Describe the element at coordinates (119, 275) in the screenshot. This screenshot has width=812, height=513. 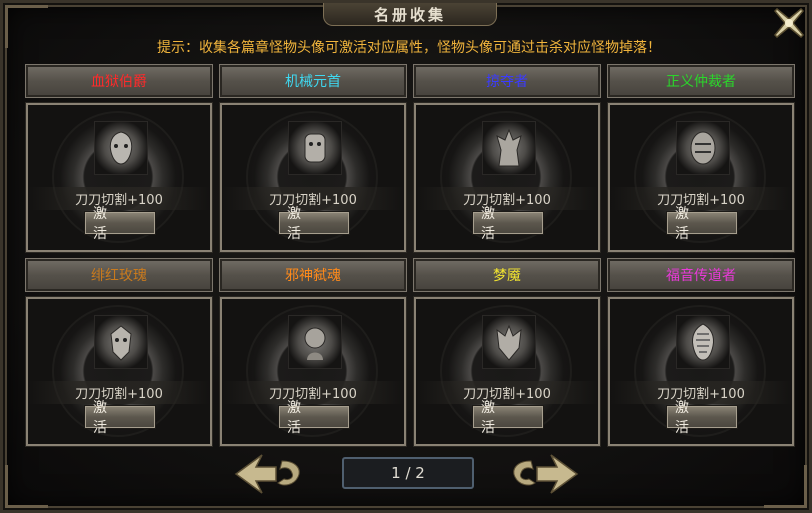
I see `monster-name: 绯红玫瑰` at that location.